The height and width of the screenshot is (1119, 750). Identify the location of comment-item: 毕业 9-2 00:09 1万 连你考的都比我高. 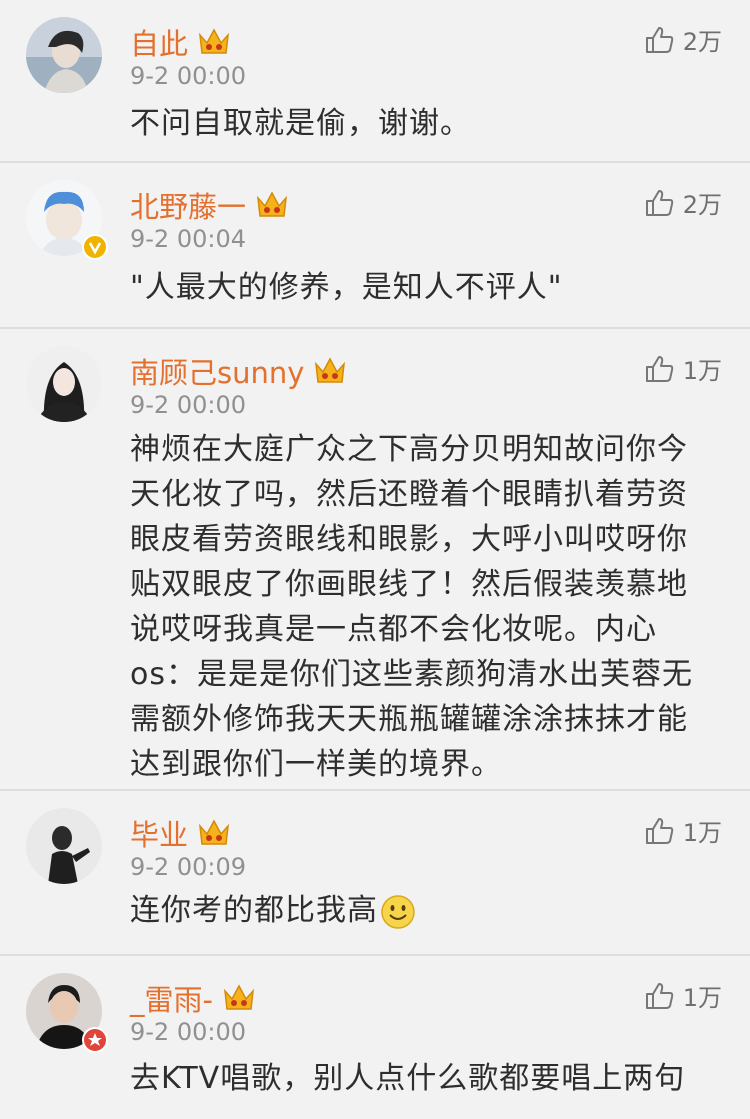
(375, 873).